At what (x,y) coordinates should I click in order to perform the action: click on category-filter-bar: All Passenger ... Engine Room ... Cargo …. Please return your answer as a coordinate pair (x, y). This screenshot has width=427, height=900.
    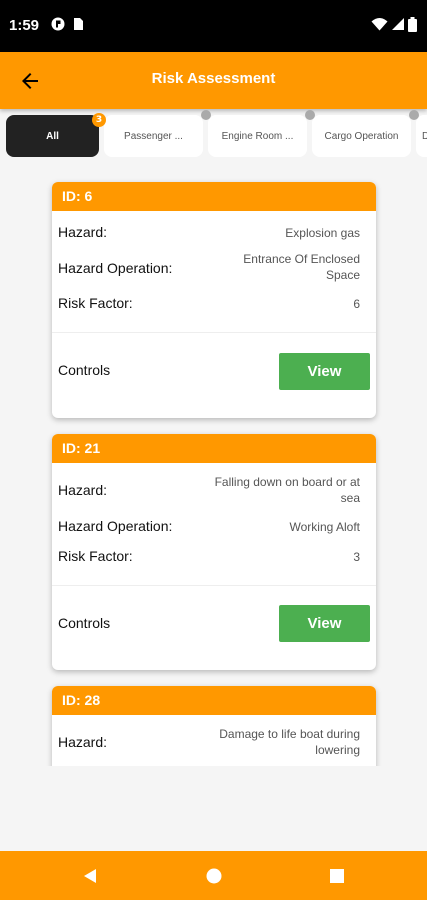
    Looking at the image, I should click on (213, 136).